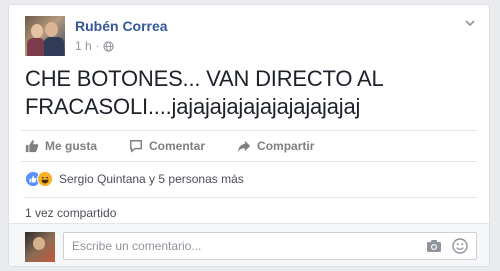 This screenshot has width=500, height=271. What do you see at coordinates (121, 26) in the screenshot?
I see `author-name: Rubén Correa` at bounding box center [121, 26].